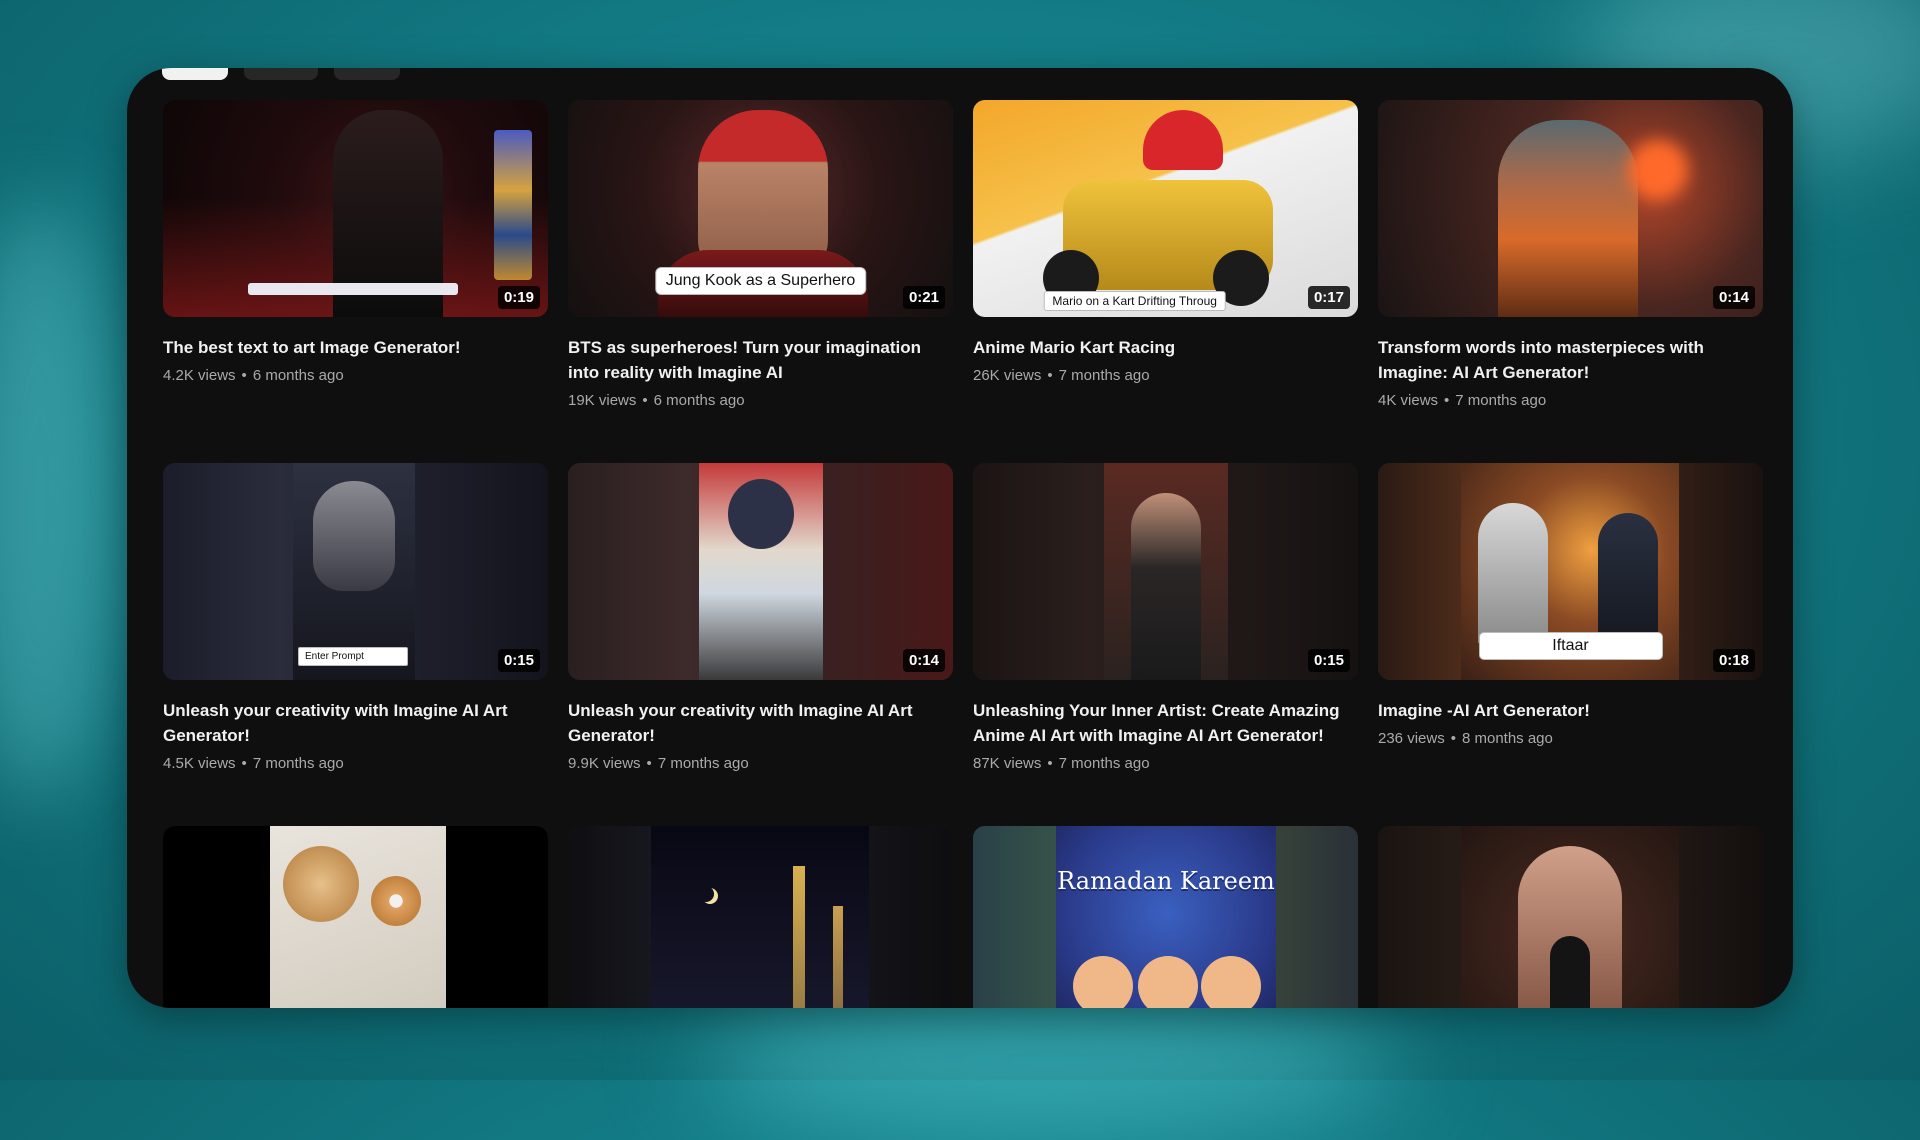 The width and height of the screenshot is (1920, 1140). What do you see at coordinates (1134, 301) in the screenshot?
I see `thumbnail-caption: Mario on a Kart Drifting Throug` at bounding box center [1134, 301].